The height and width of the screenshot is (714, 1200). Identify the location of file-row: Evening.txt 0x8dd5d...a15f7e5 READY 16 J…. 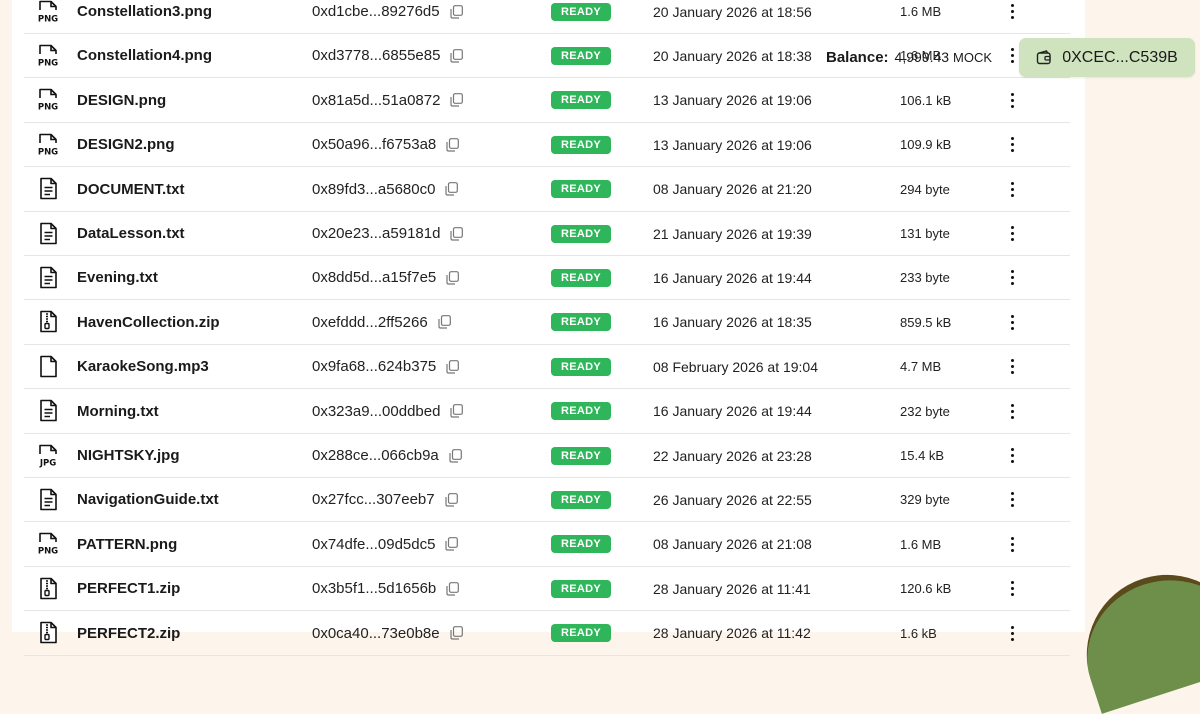
(547, 278).